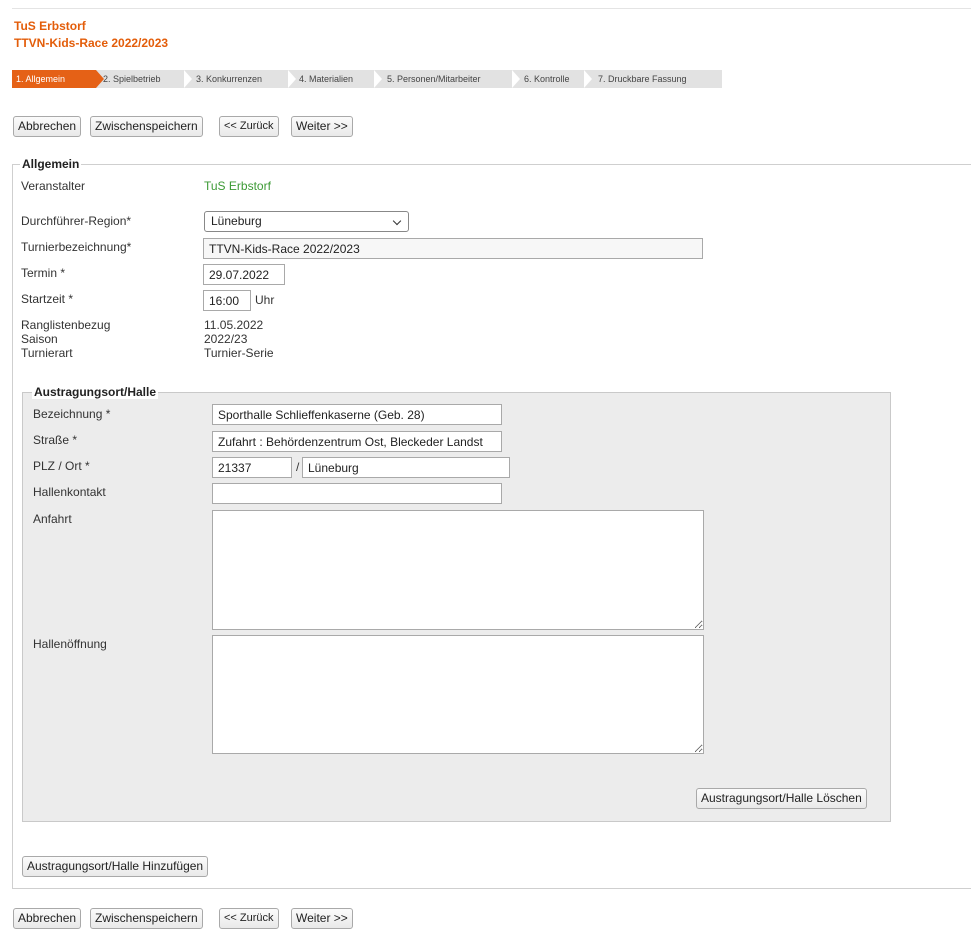  Describe the element at coordinates (234, 325) in the screenshot. I see `ranking-value: 11.05.2022` at that location.